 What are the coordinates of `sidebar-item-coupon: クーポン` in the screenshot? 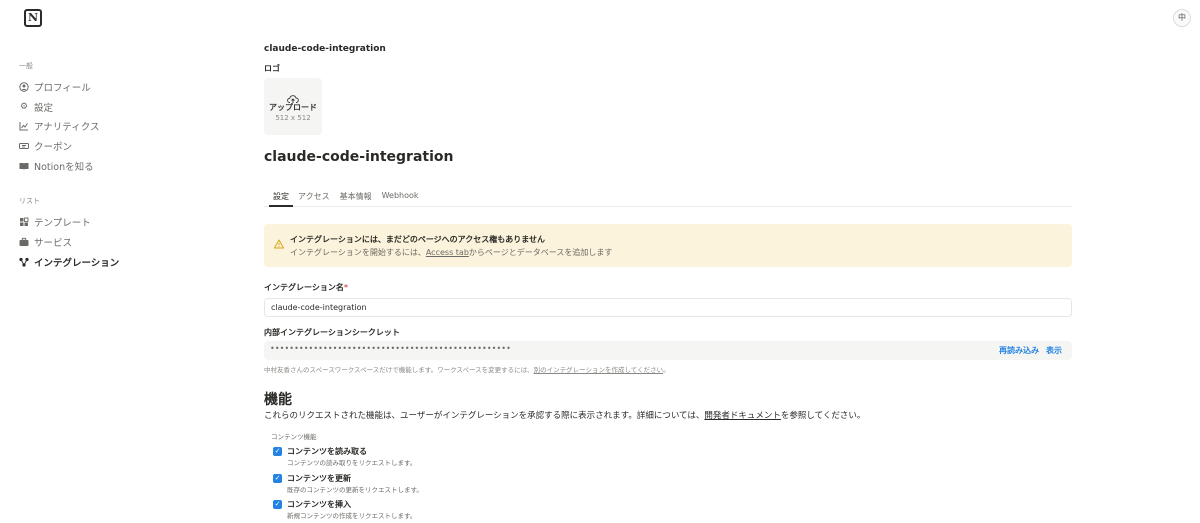 It's located at (119, 146).